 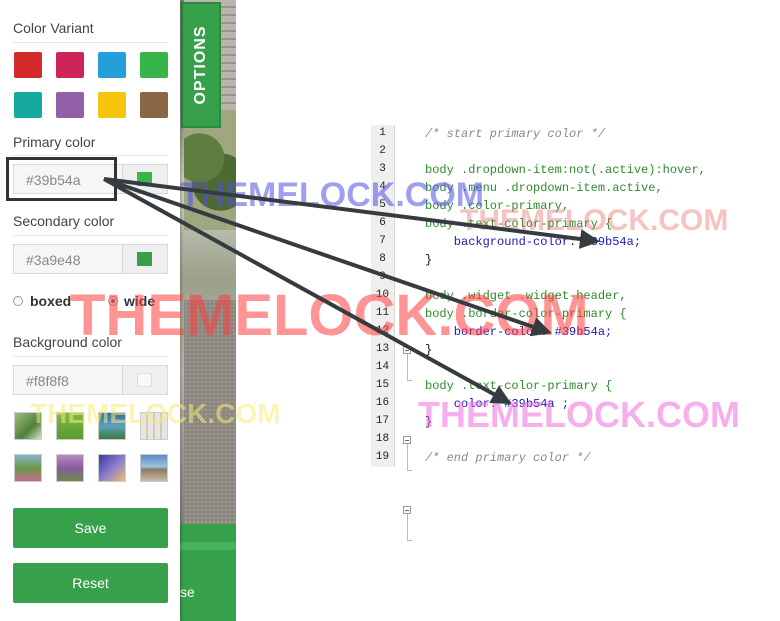 What do you see at coordinates (112, 65) in the screenshot?
I see `swatch-blue` at bounding box center [112, 65].